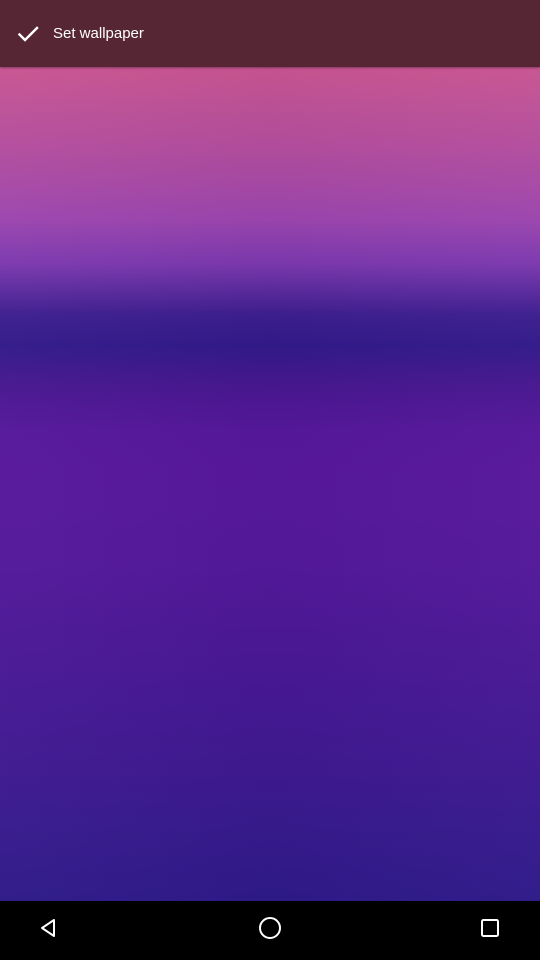 The image size is (540, 960). I want to click on set-wallpaper-button: Set wallpaper, so click(81, 33).